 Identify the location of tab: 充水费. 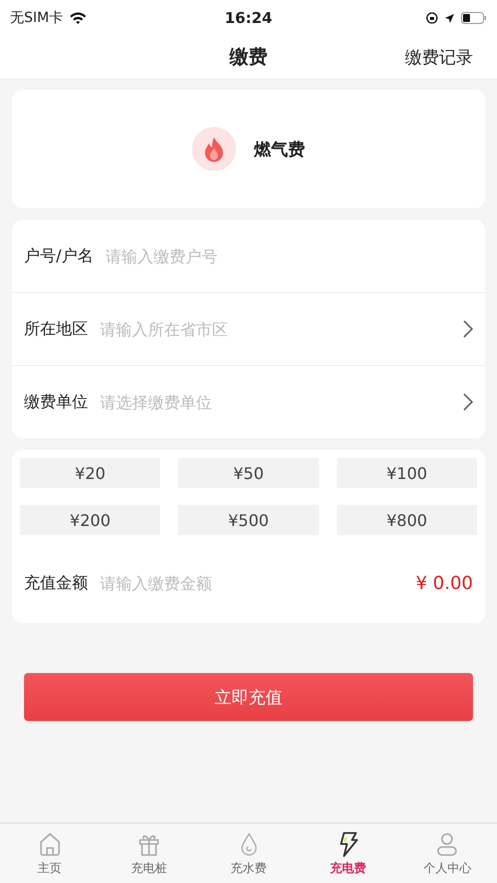
(248, 853).